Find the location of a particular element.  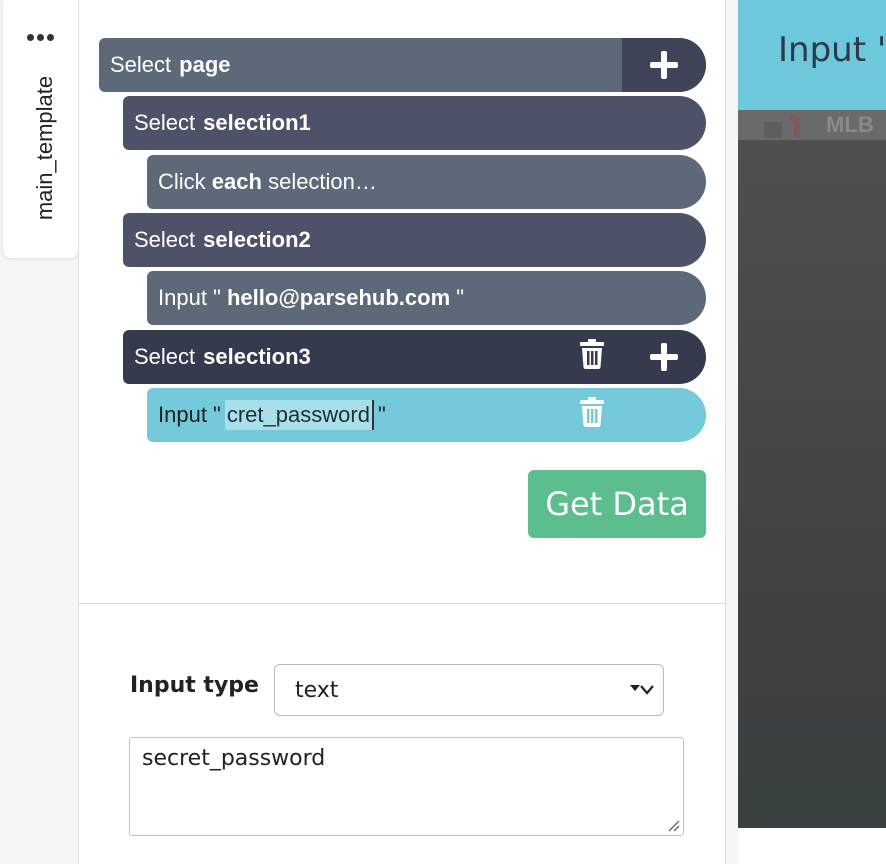

panel-divider is located at coordinates (403, 603).